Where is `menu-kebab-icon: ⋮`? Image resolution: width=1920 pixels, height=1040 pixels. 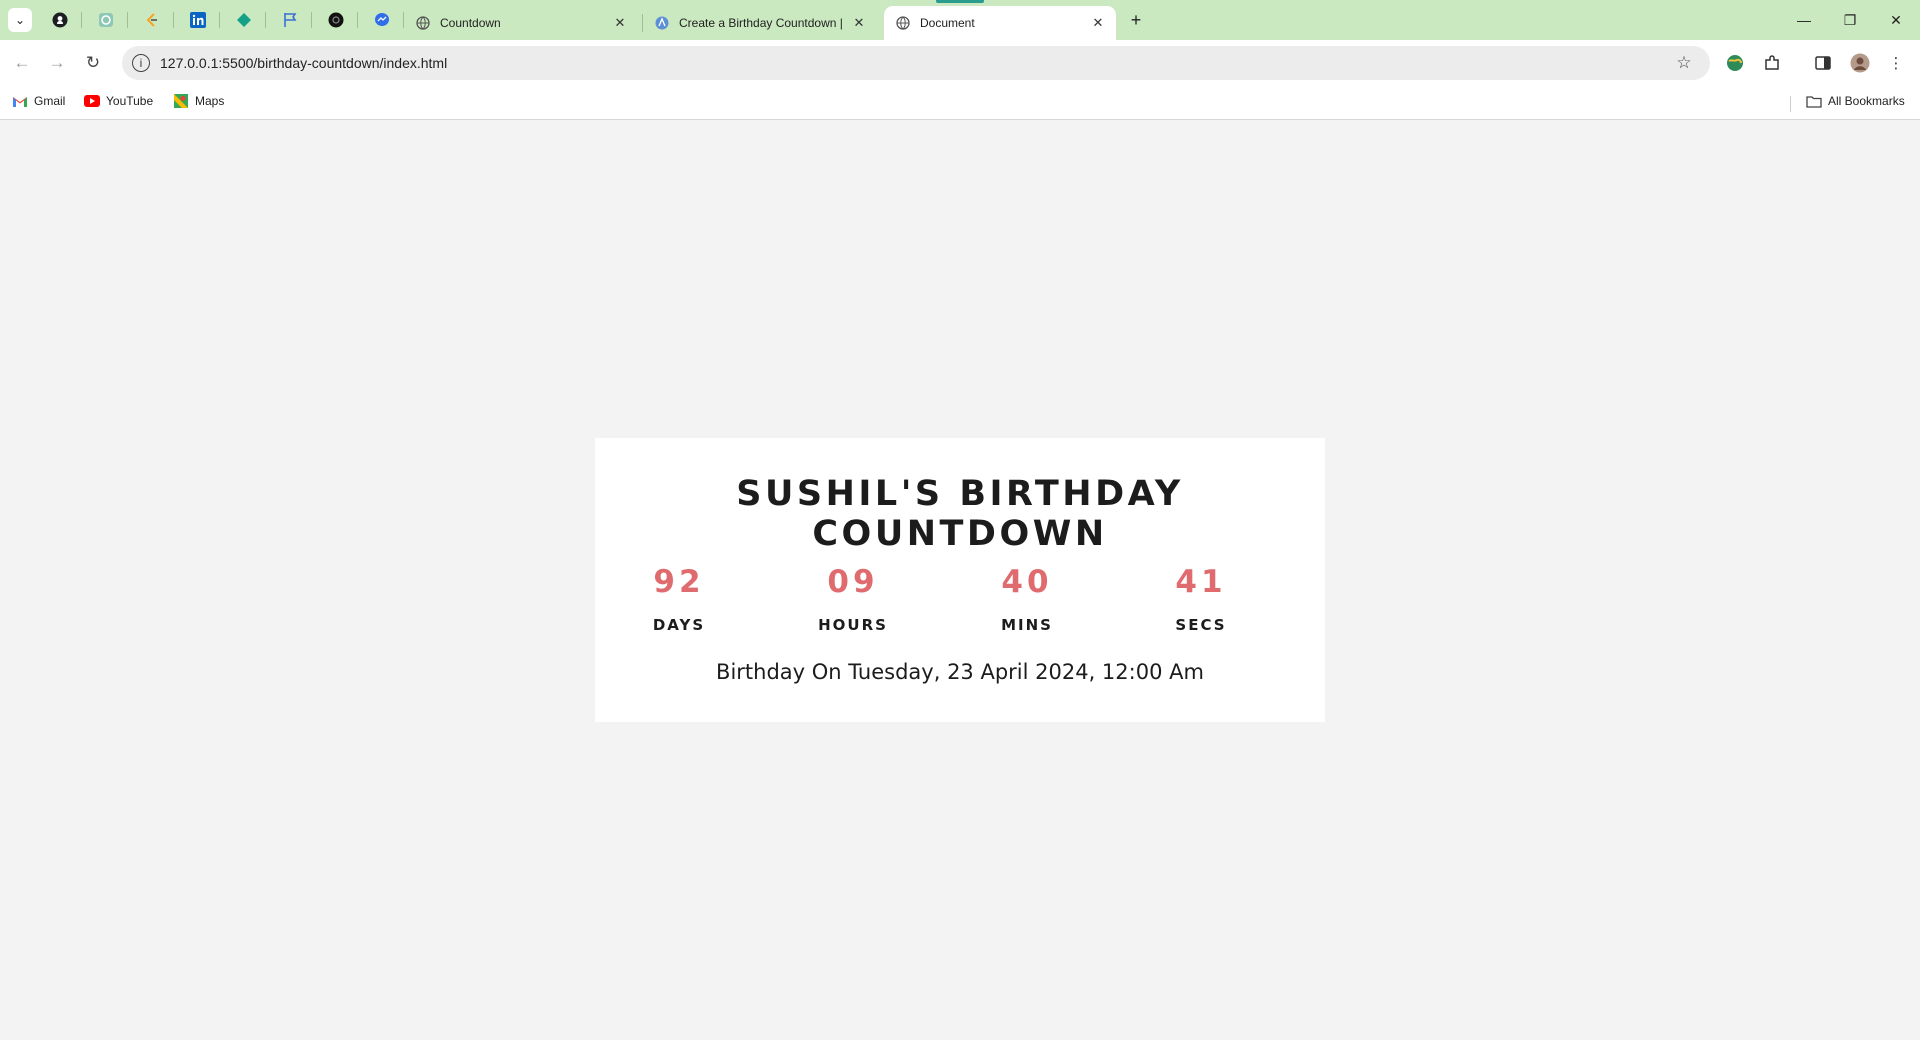 menu-kebab-icon: ⋮ is located at coordinates (1896, 63).